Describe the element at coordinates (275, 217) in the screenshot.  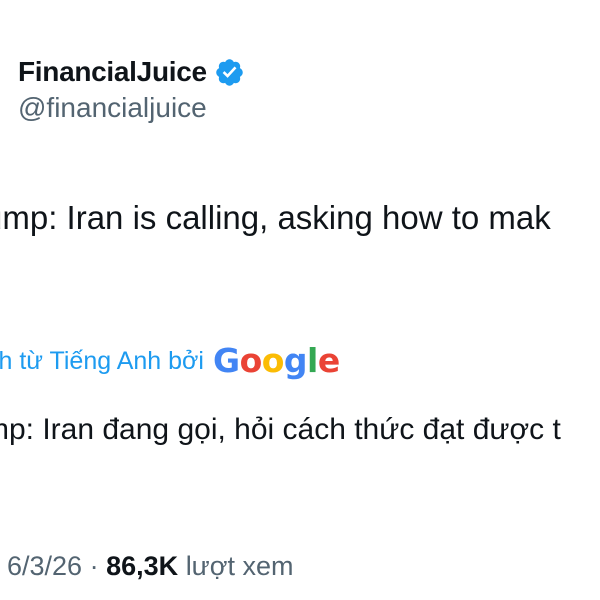
I see `tweet-text-content: ump: Iran is calling, asking how to mak` at that location.